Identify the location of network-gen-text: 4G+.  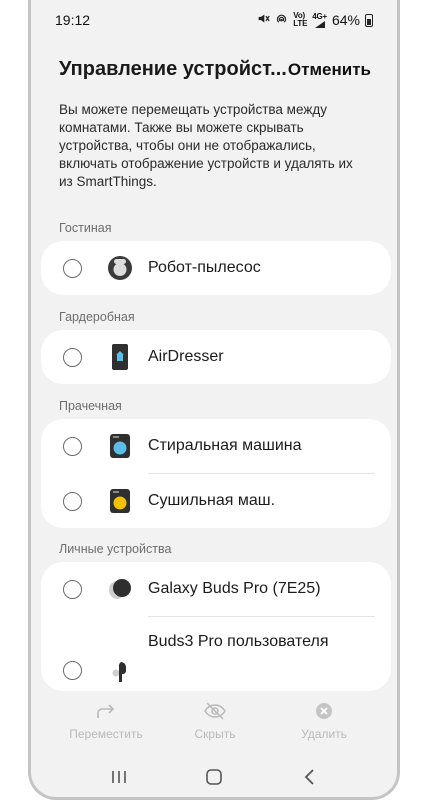
(319, 16).